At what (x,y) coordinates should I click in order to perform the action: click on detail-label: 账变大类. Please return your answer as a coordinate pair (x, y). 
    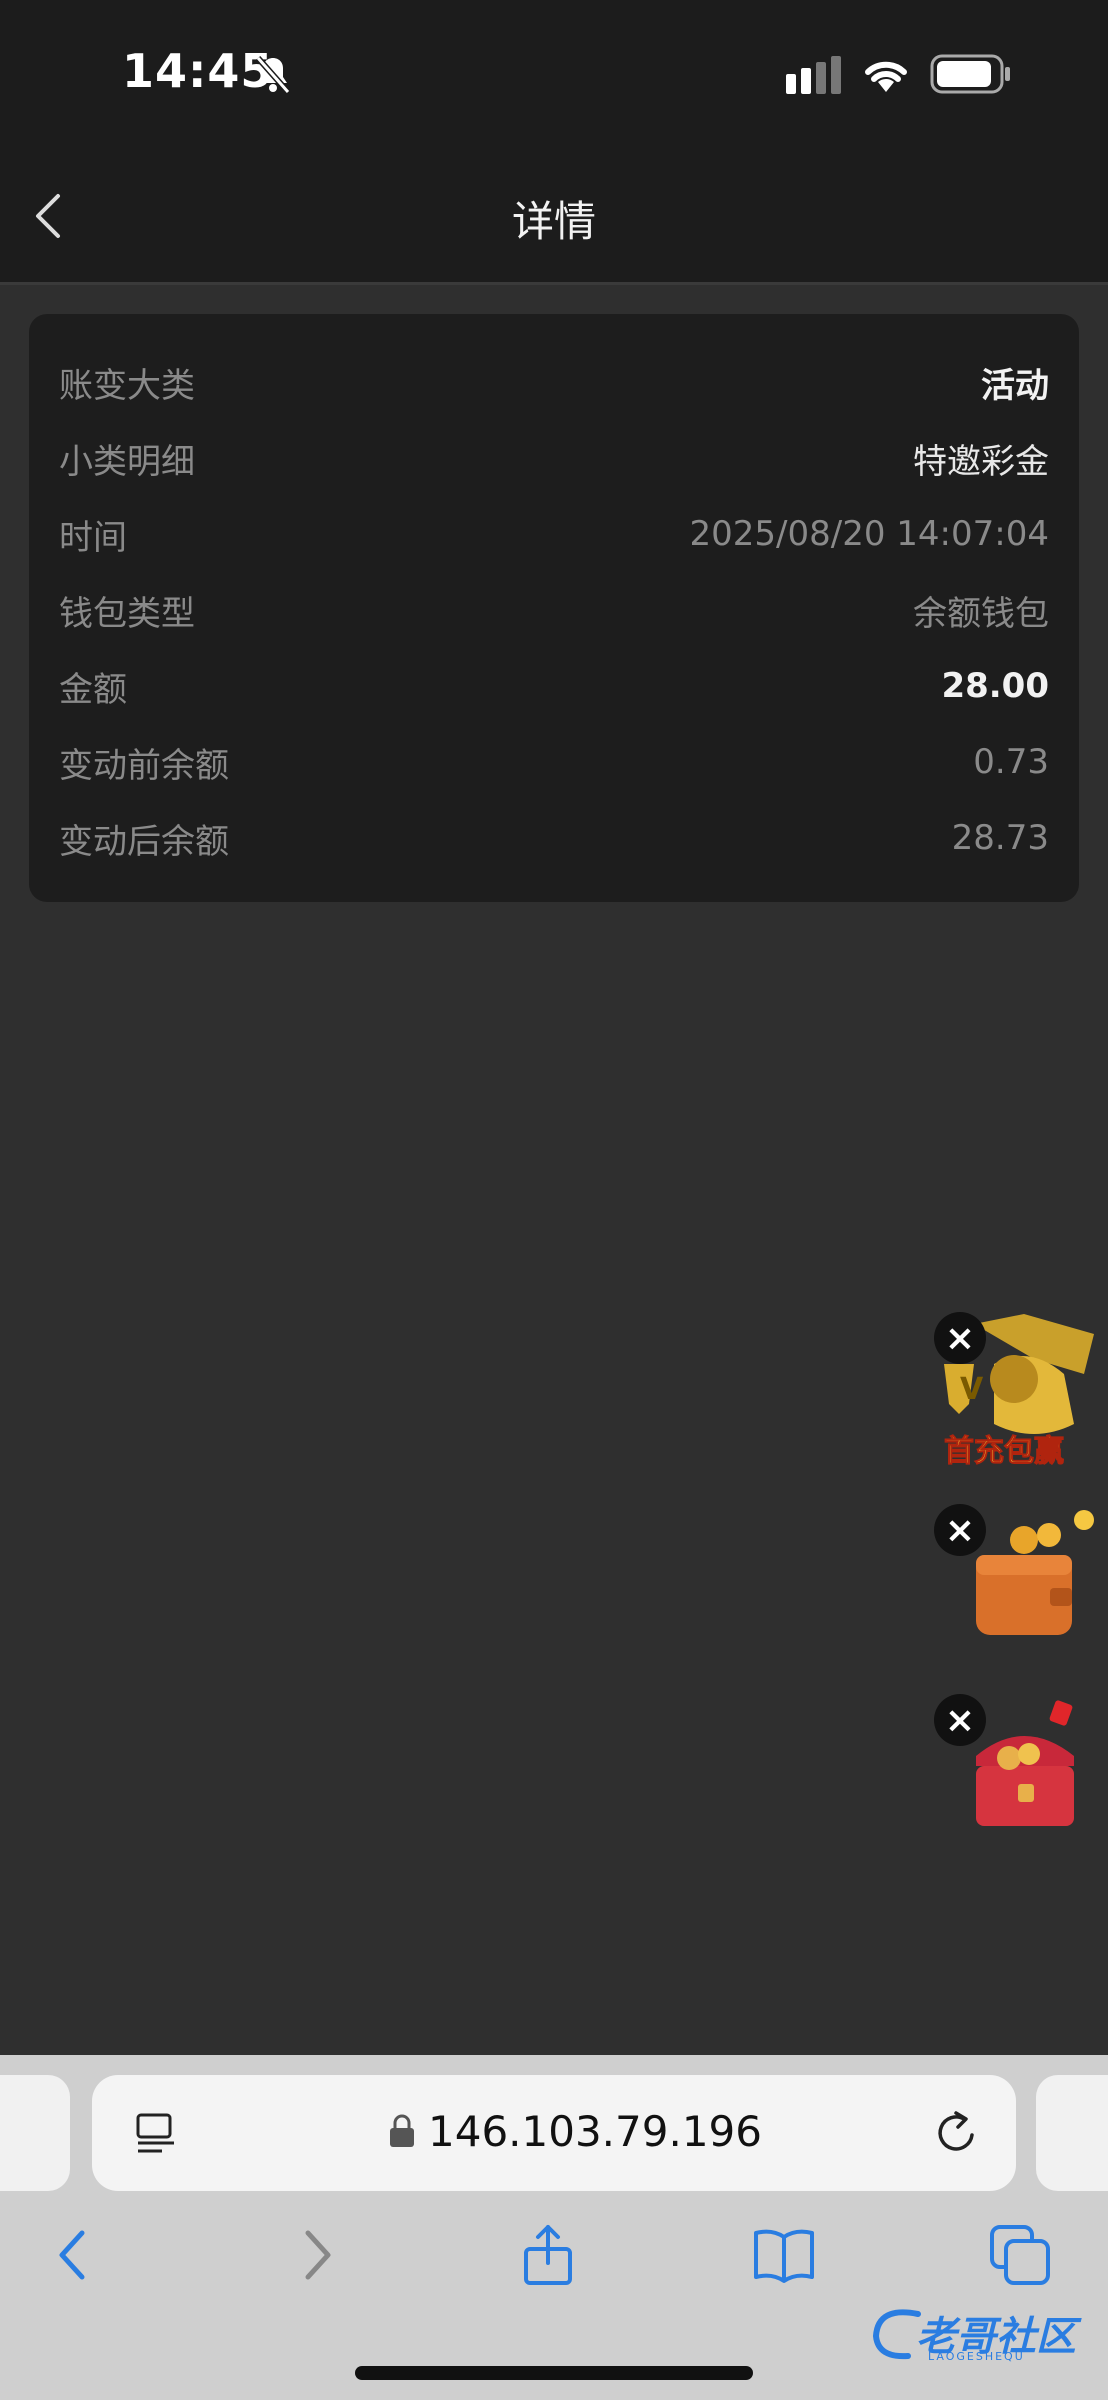
    Looking at the image, I should click on (127, 385).